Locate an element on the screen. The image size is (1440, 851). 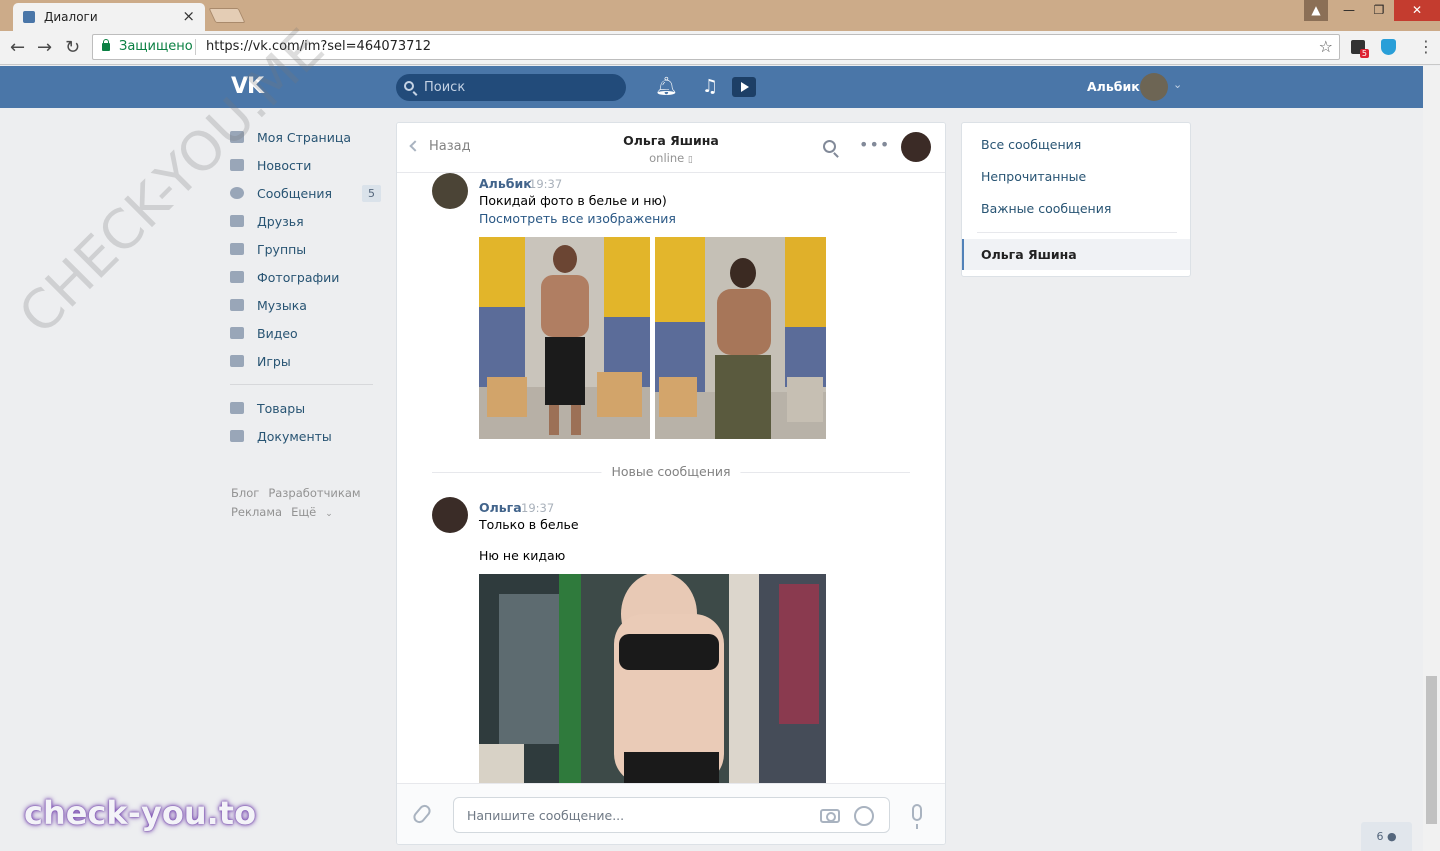
nav-item-video: Видео is located at coordinates (310, 333).